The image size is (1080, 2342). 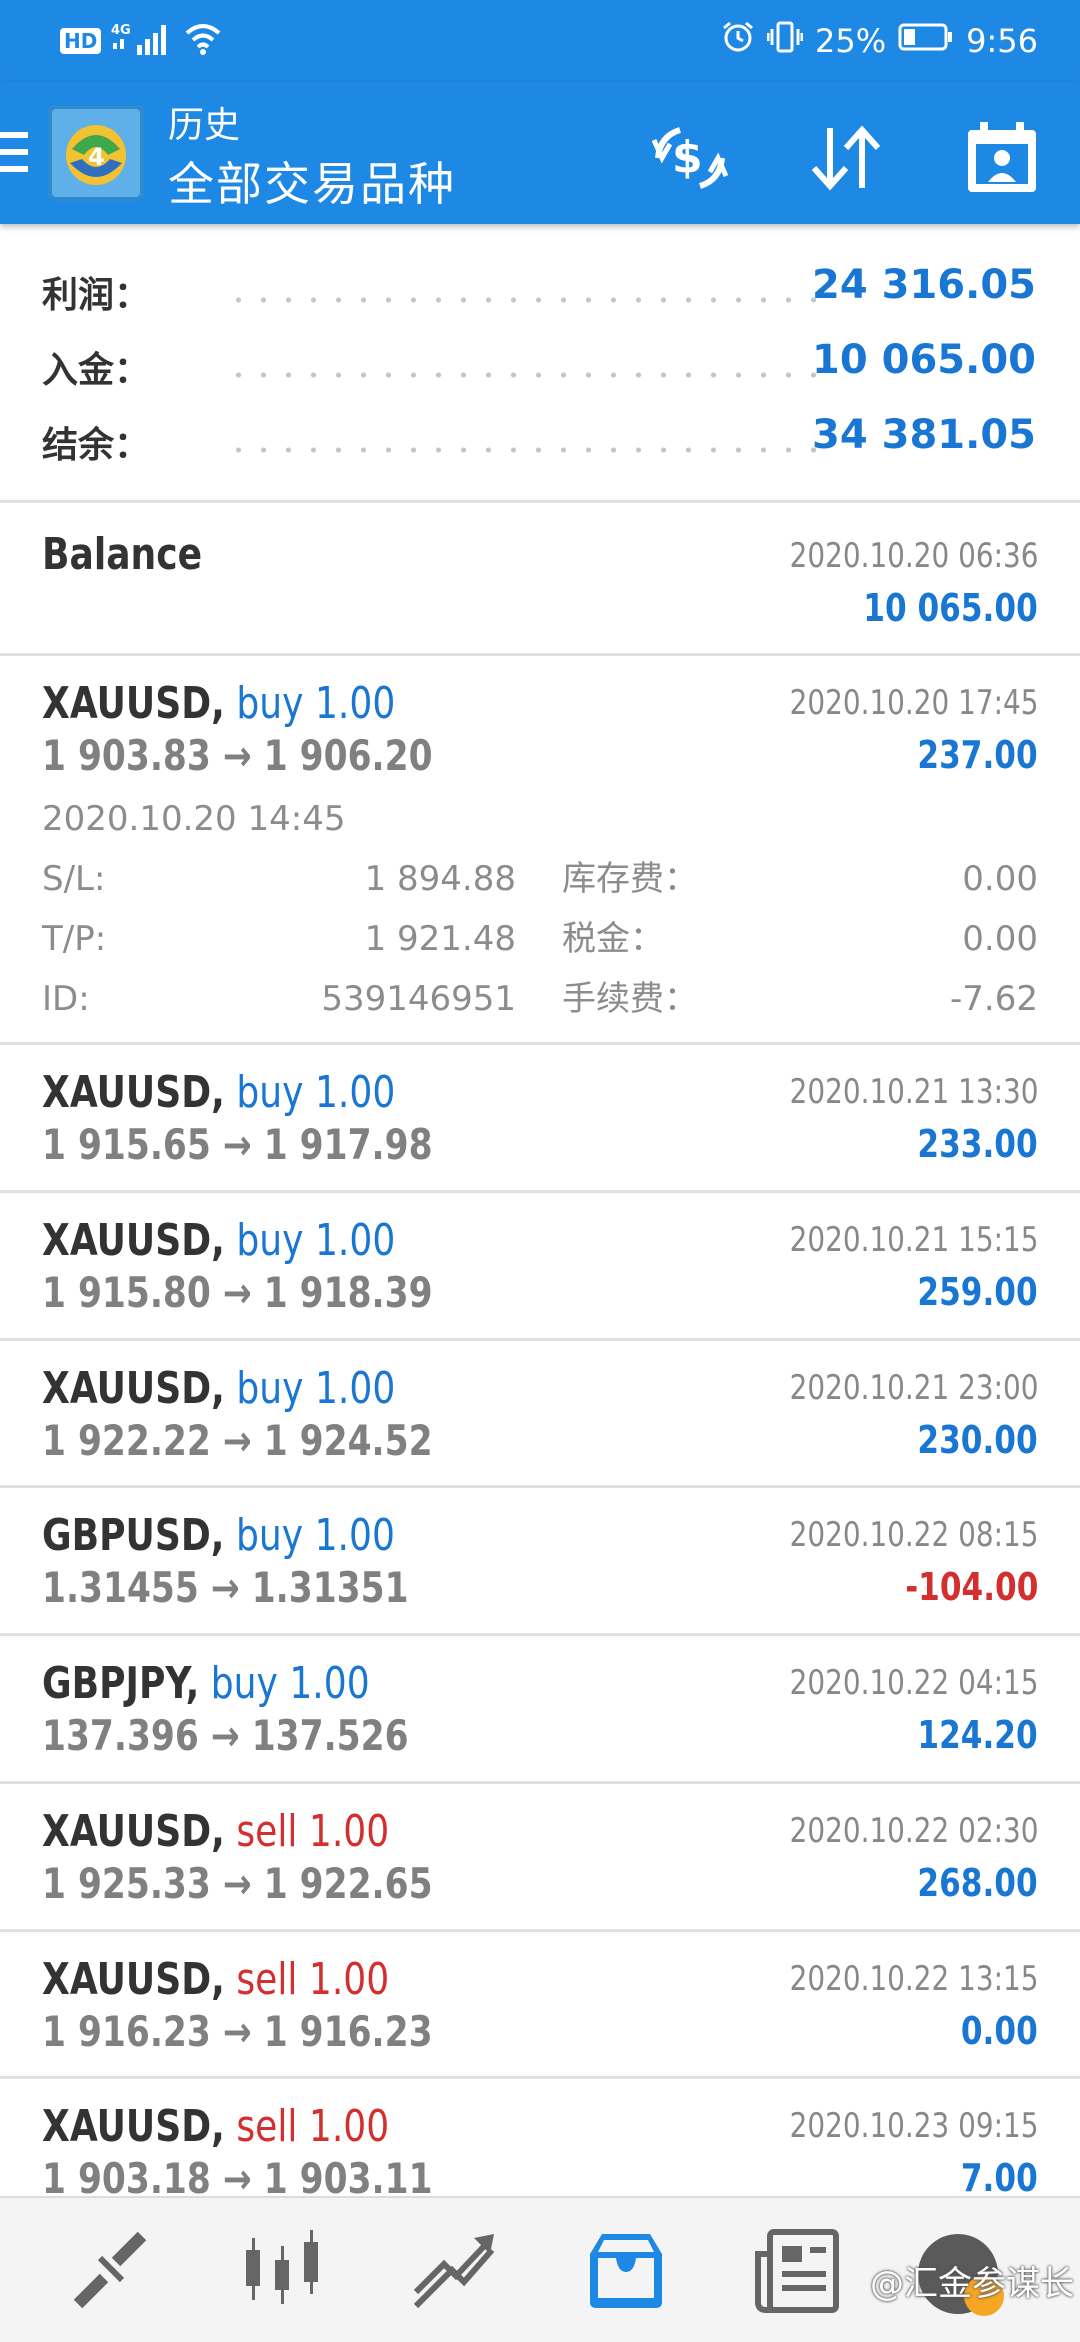 What do you see at coordinates (194, 819) in the screenshot?
I see `deal-open-time: 2020.10.20 14:45` at bounding box center [194, 819].